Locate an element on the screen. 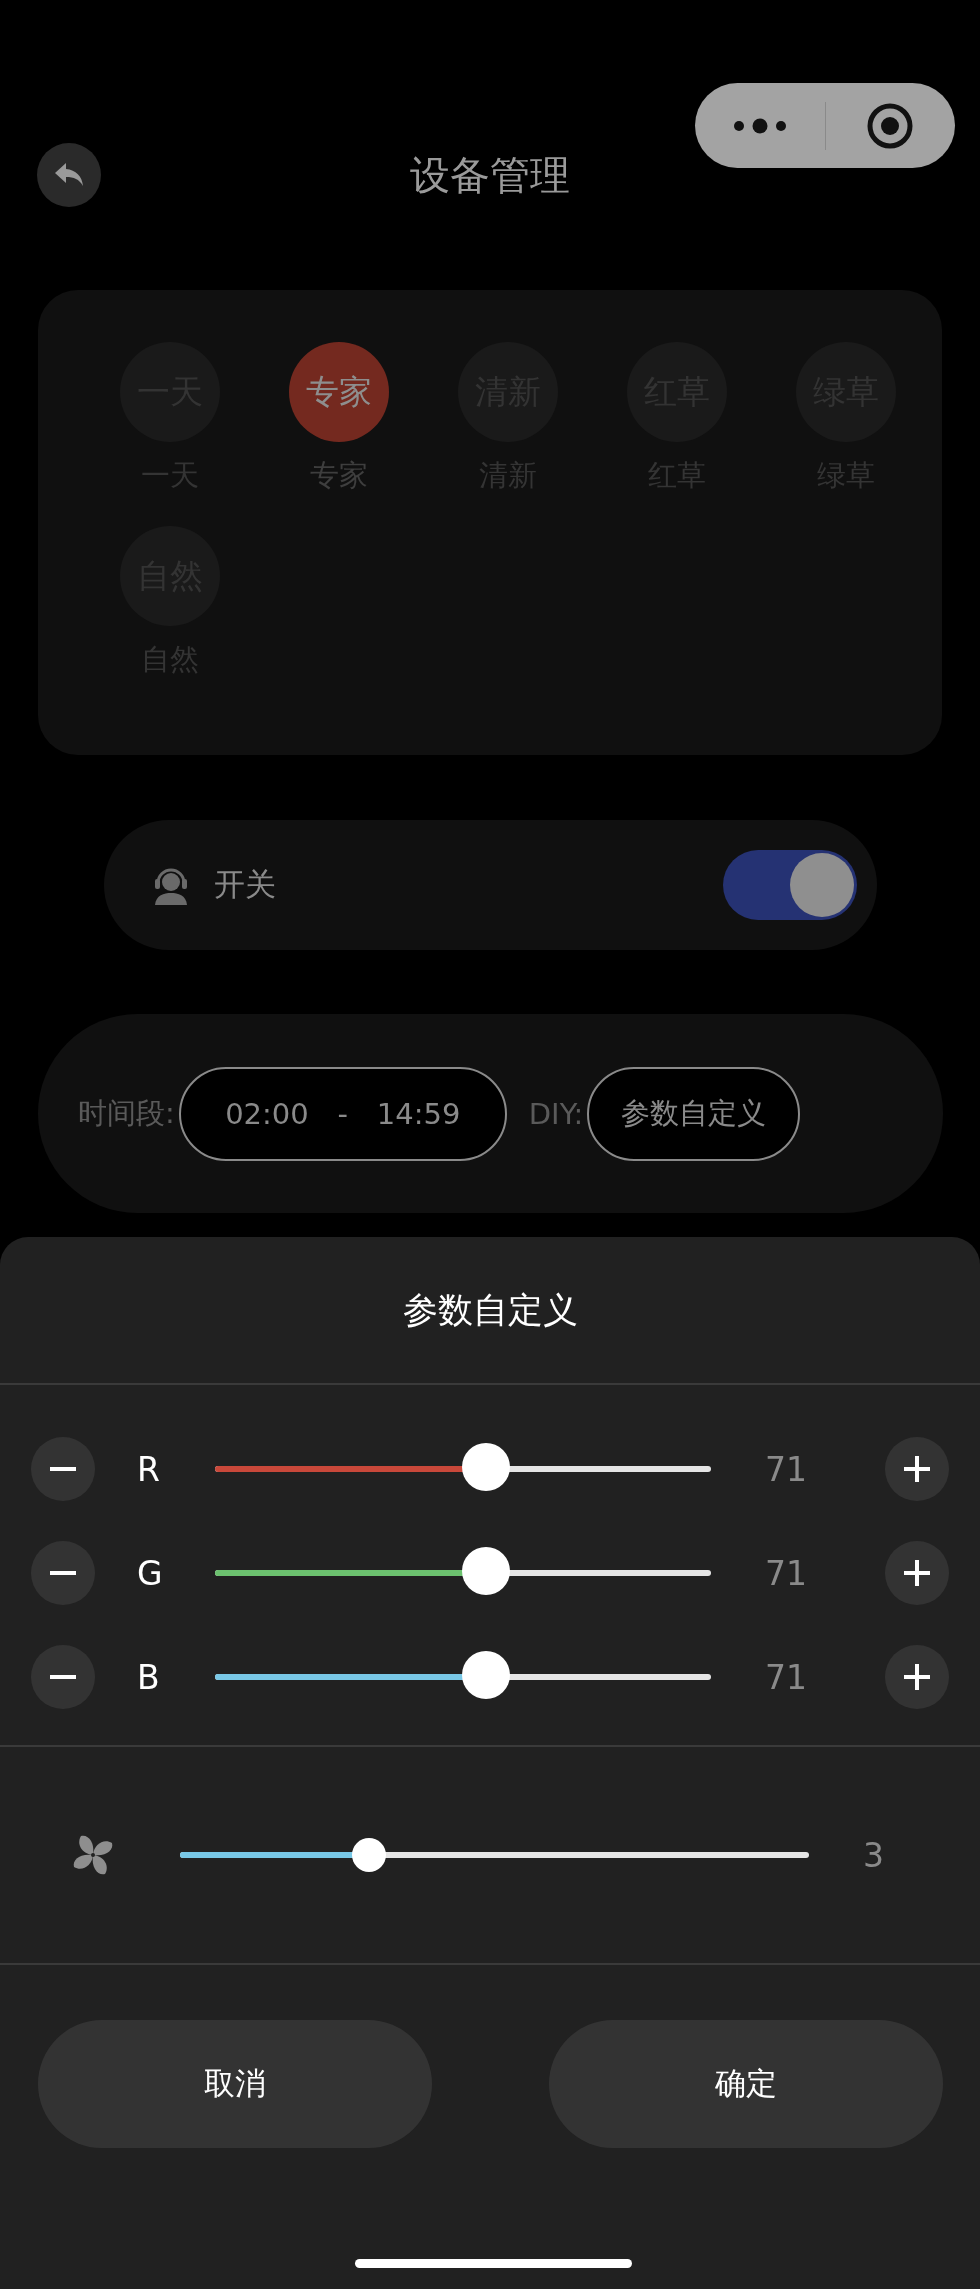  diy-label: DIY: is located at coordinates (556, 1113).